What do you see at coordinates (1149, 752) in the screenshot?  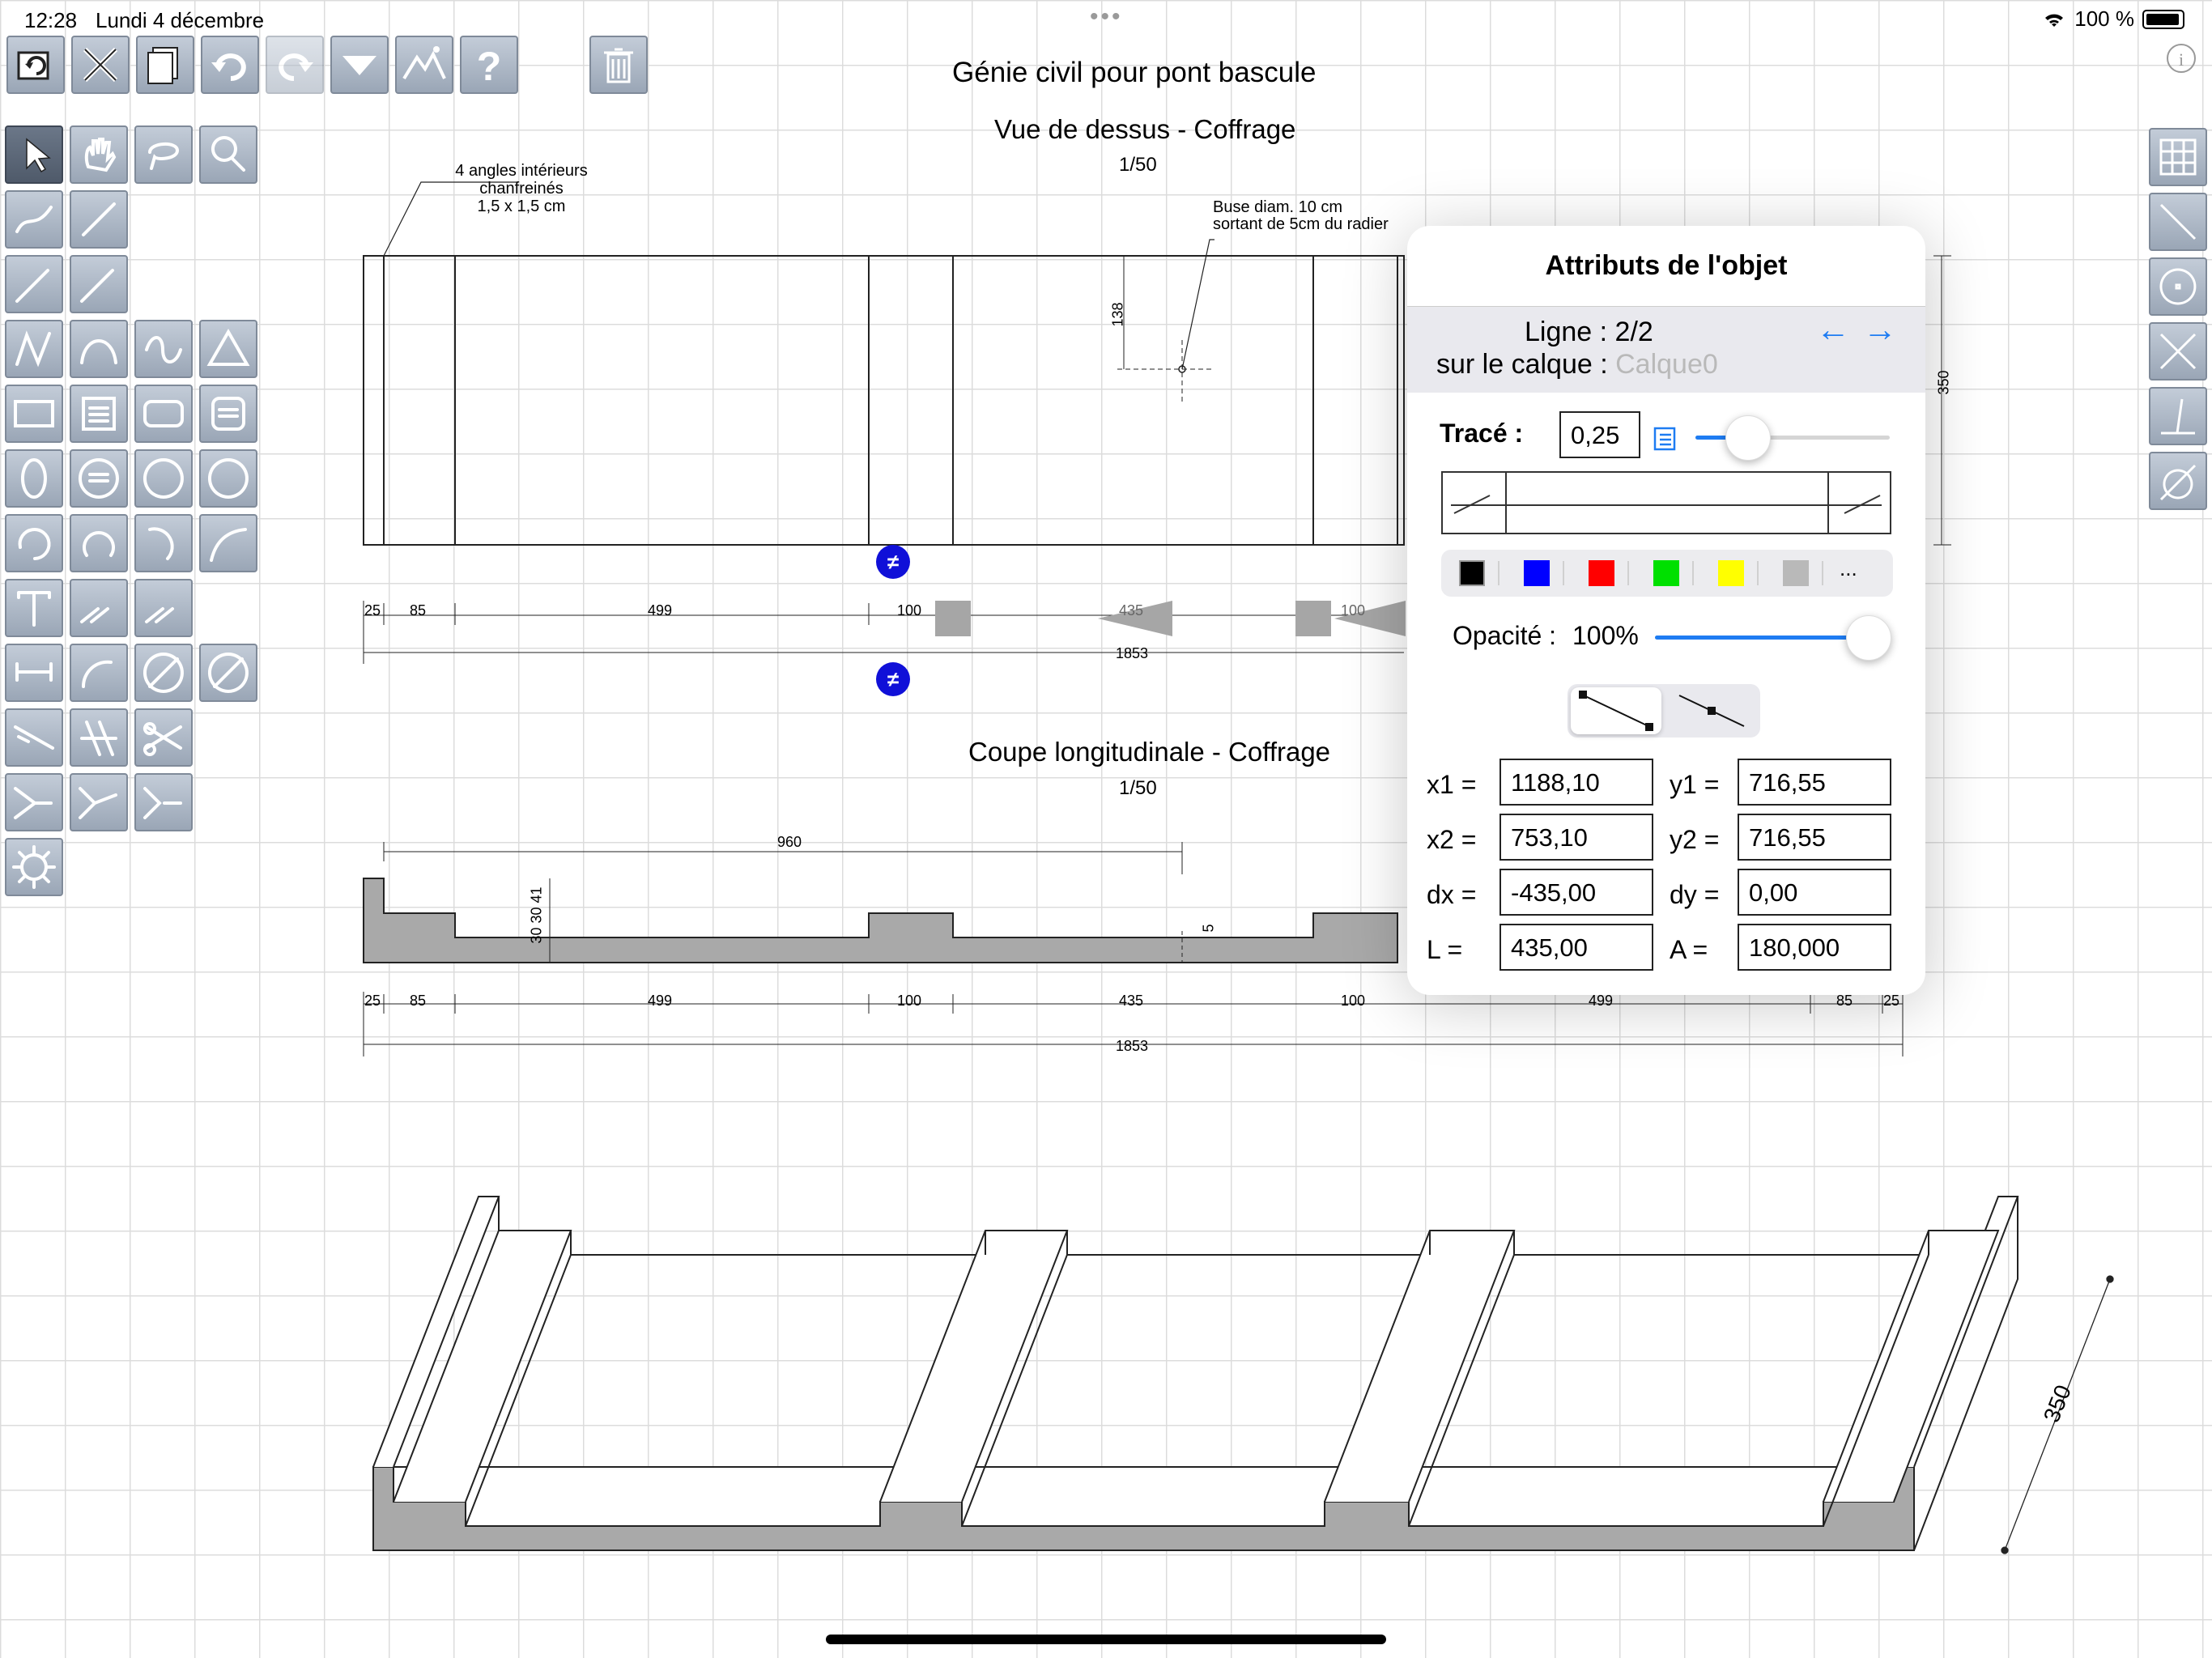 I see `section-title: Coupe longitudinale - Coffrage` at bounding box center [1149, 752].